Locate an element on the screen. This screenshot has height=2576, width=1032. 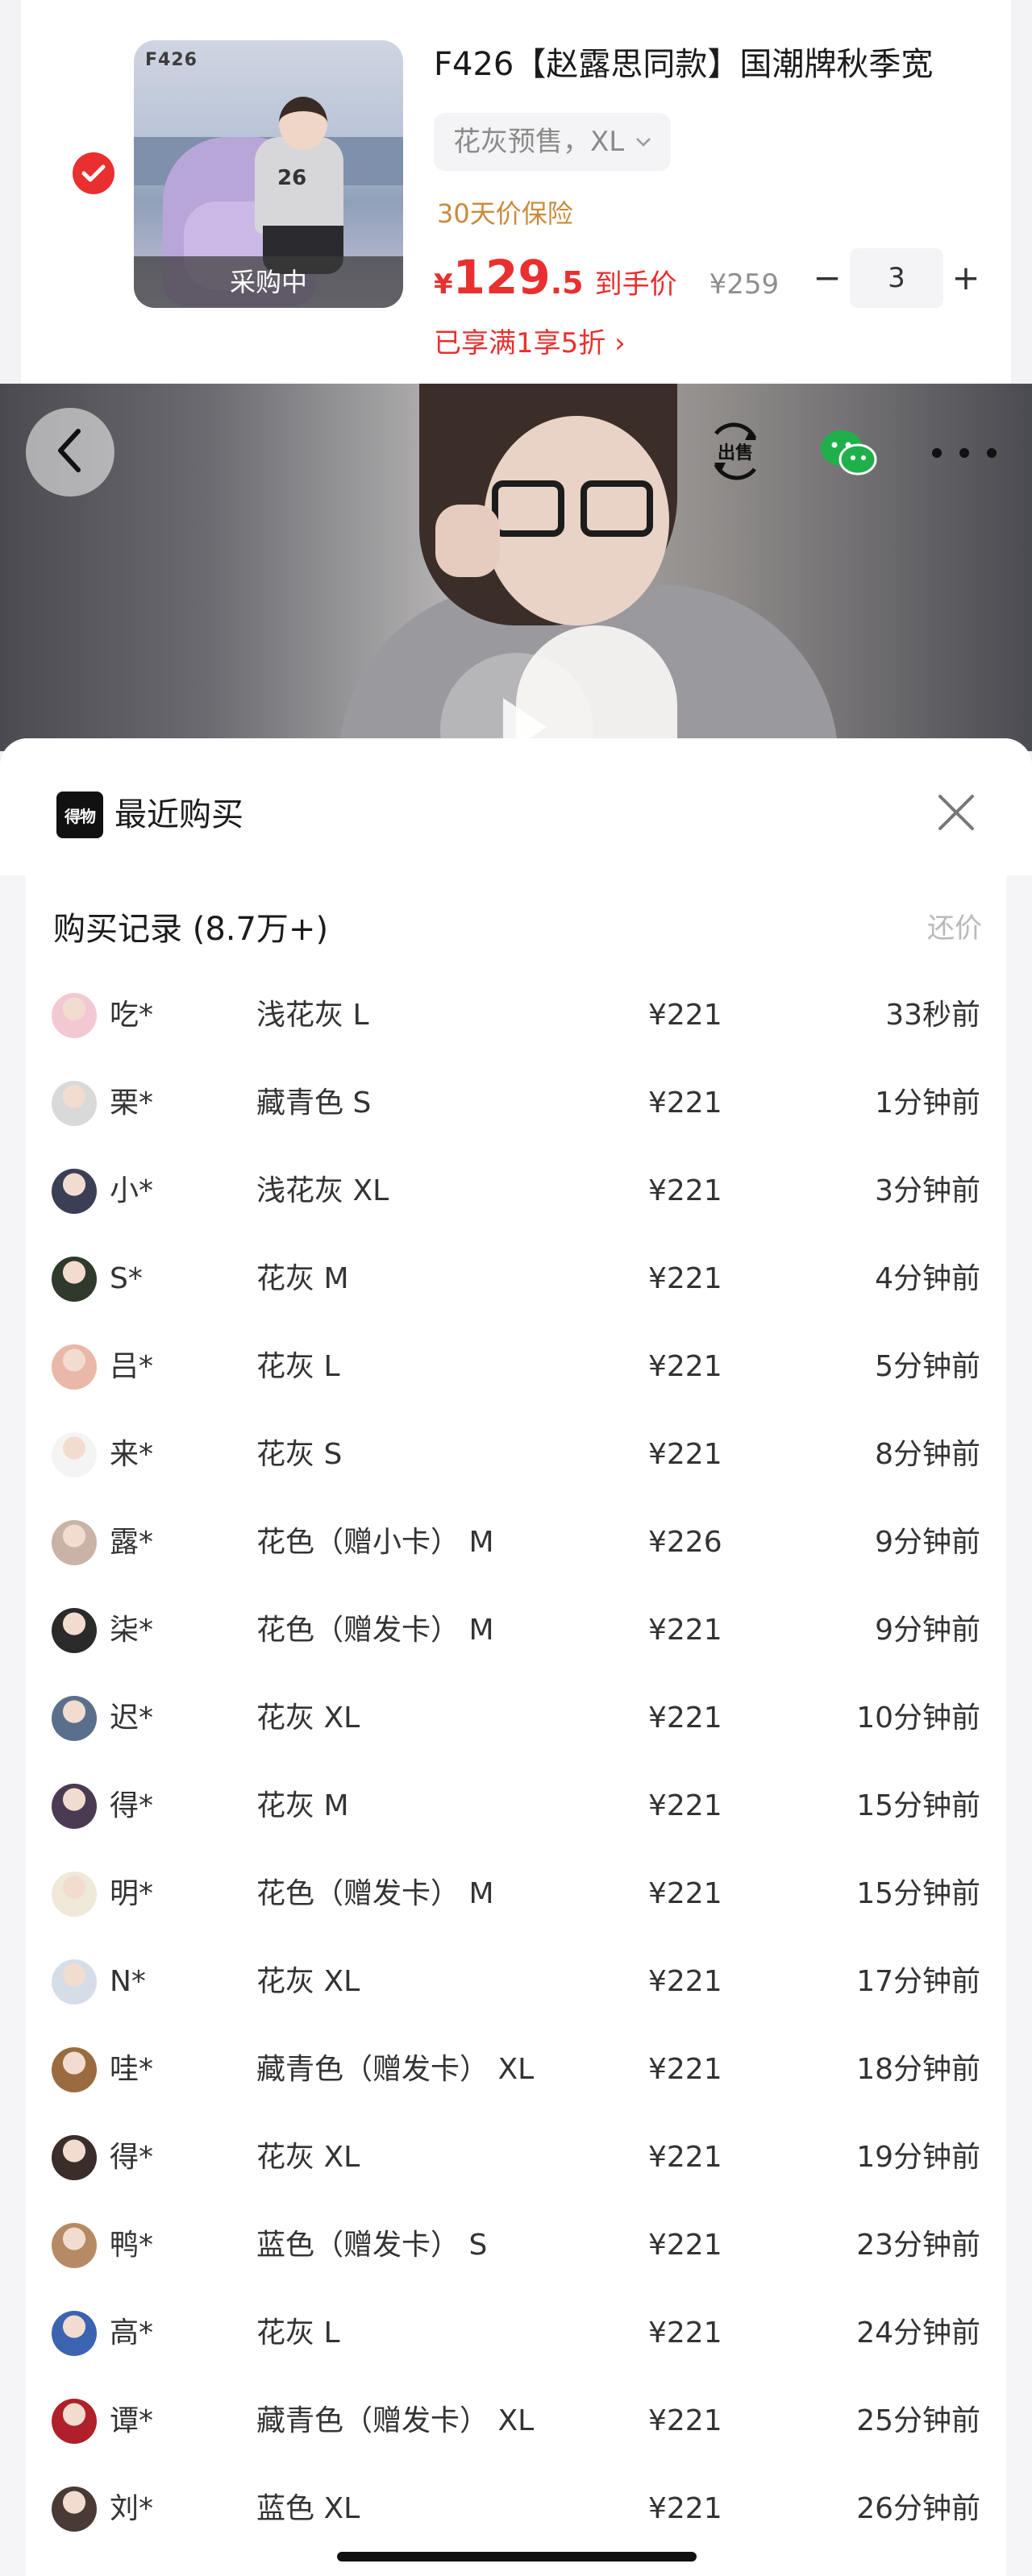
purchased-spec: 花色（赠发卡） M is located at coordinates (375, 1893).